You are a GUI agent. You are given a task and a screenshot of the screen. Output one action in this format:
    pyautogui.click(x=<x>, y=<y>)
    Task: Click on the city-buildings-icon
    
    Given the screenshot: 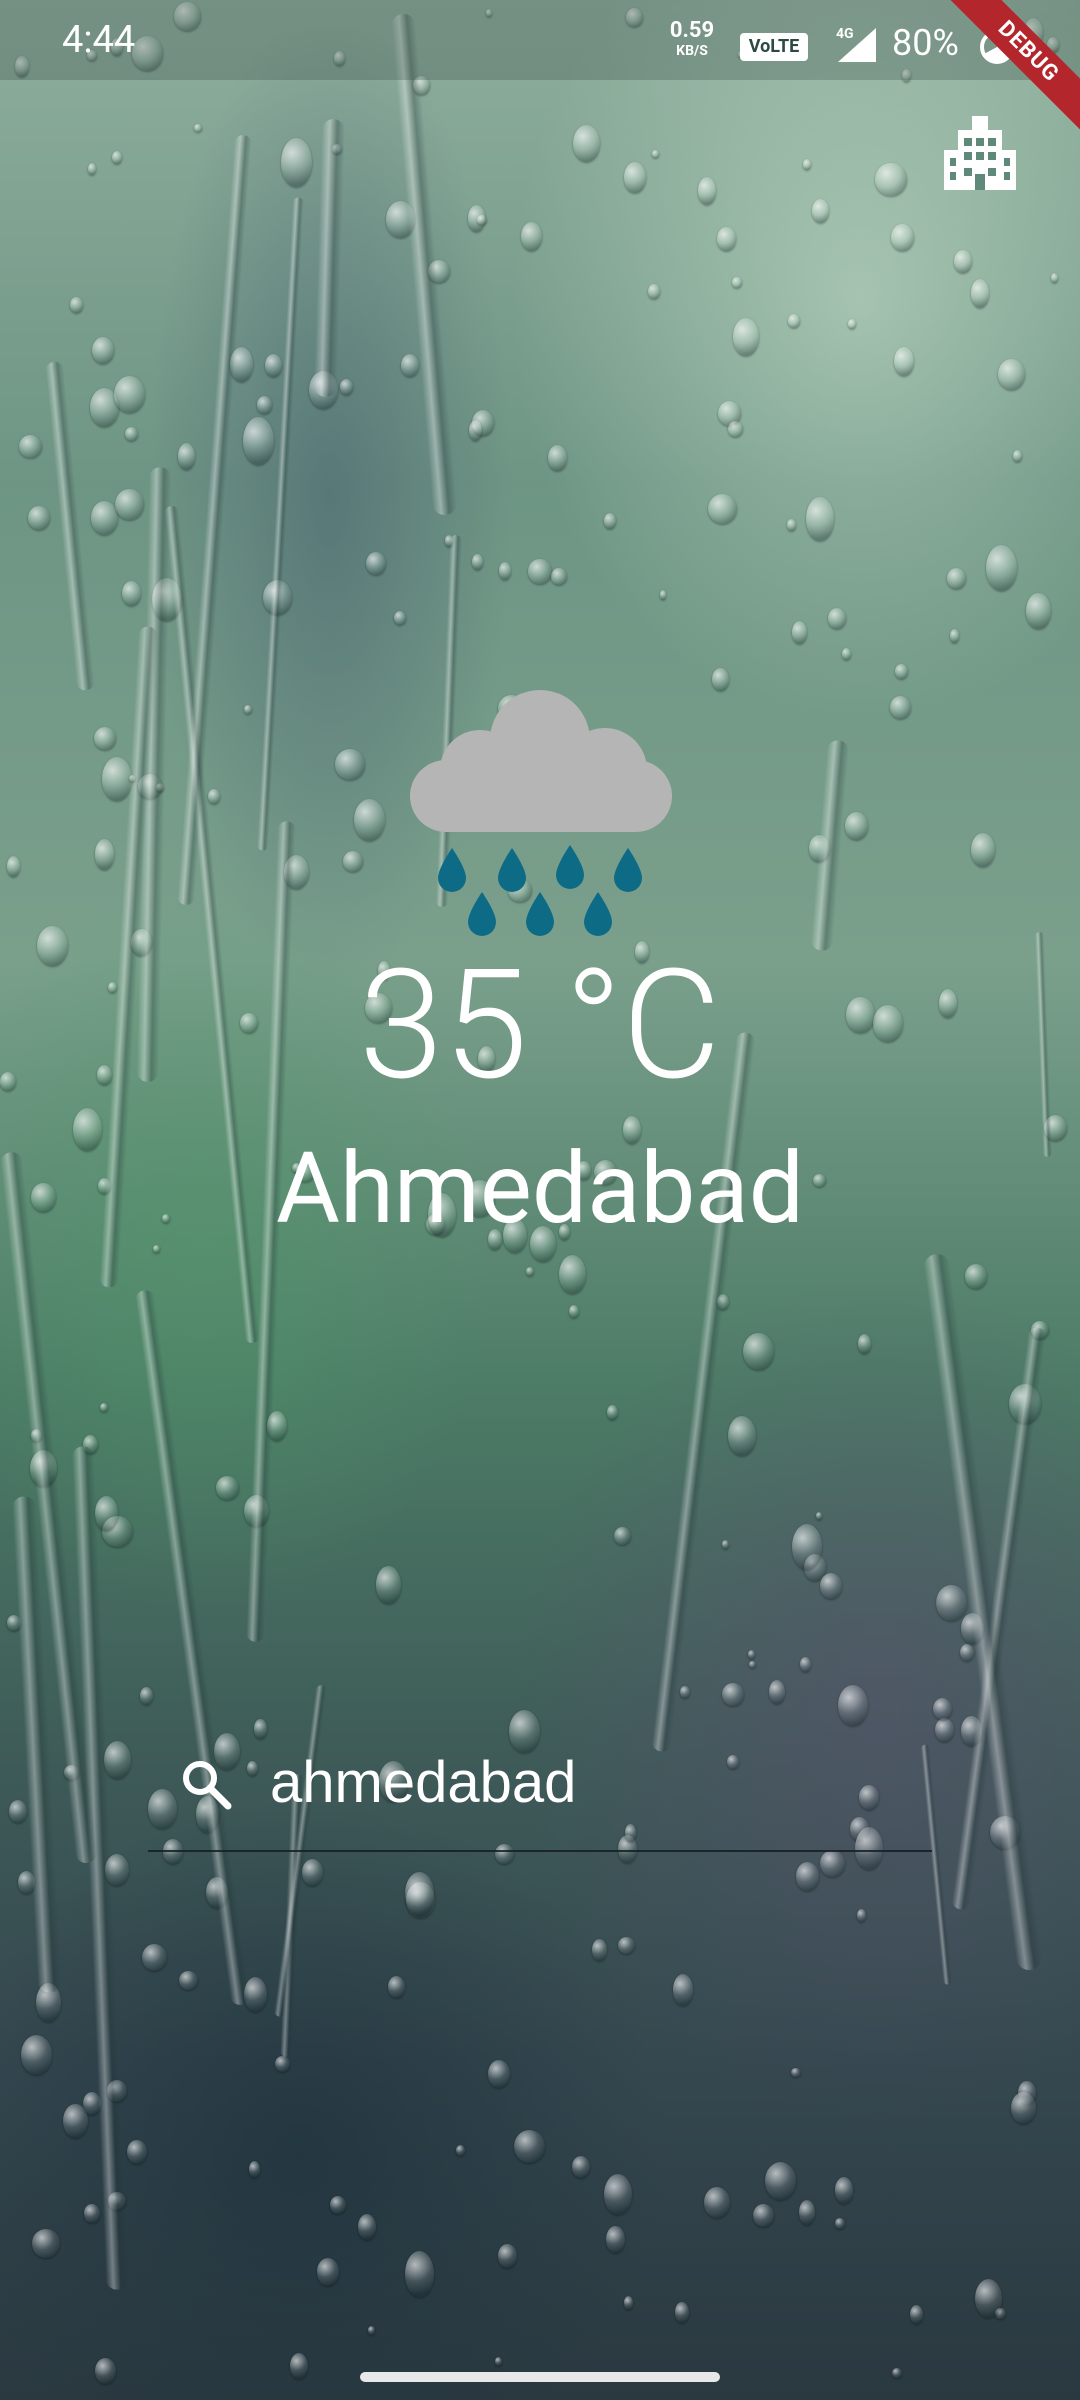 What is the action you would take?
    pyautogui.click(x=980, y=154)
    